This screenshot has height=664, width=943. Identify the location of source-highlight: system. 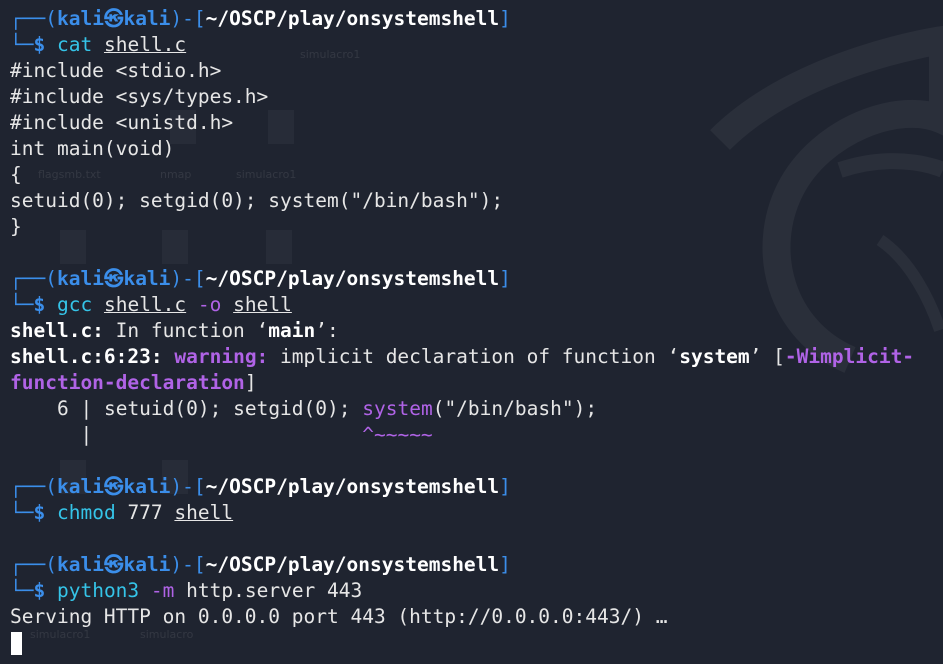
(397, 408).